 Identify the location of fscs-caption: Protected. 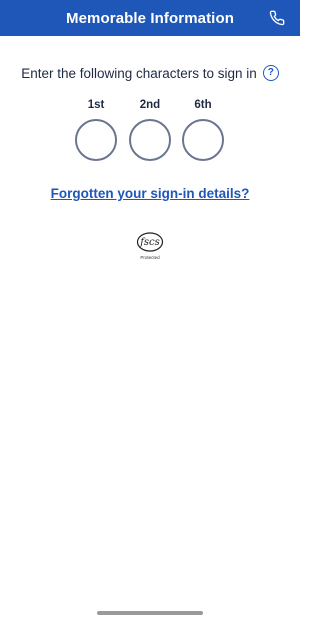
(150, 257).